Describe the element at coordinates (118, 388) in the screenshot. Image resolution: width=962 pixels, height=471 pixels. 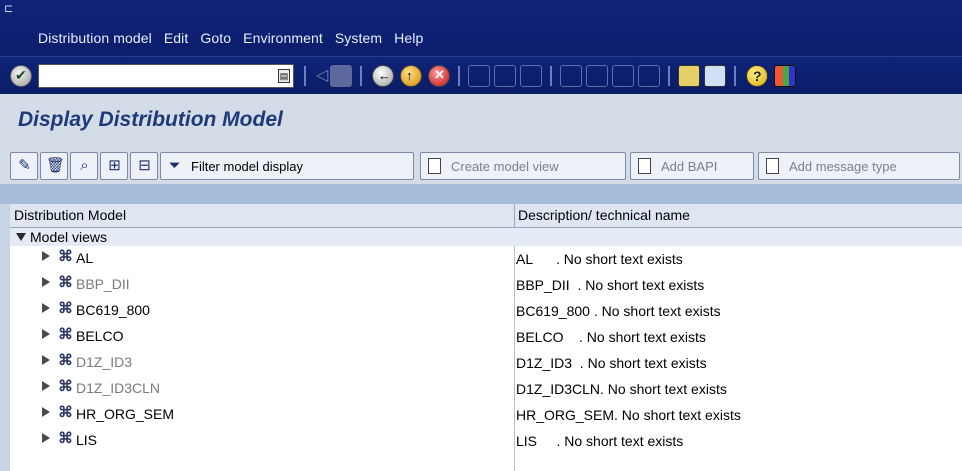
I see `model-view-name: D1Z_ID3CLN` at that location.